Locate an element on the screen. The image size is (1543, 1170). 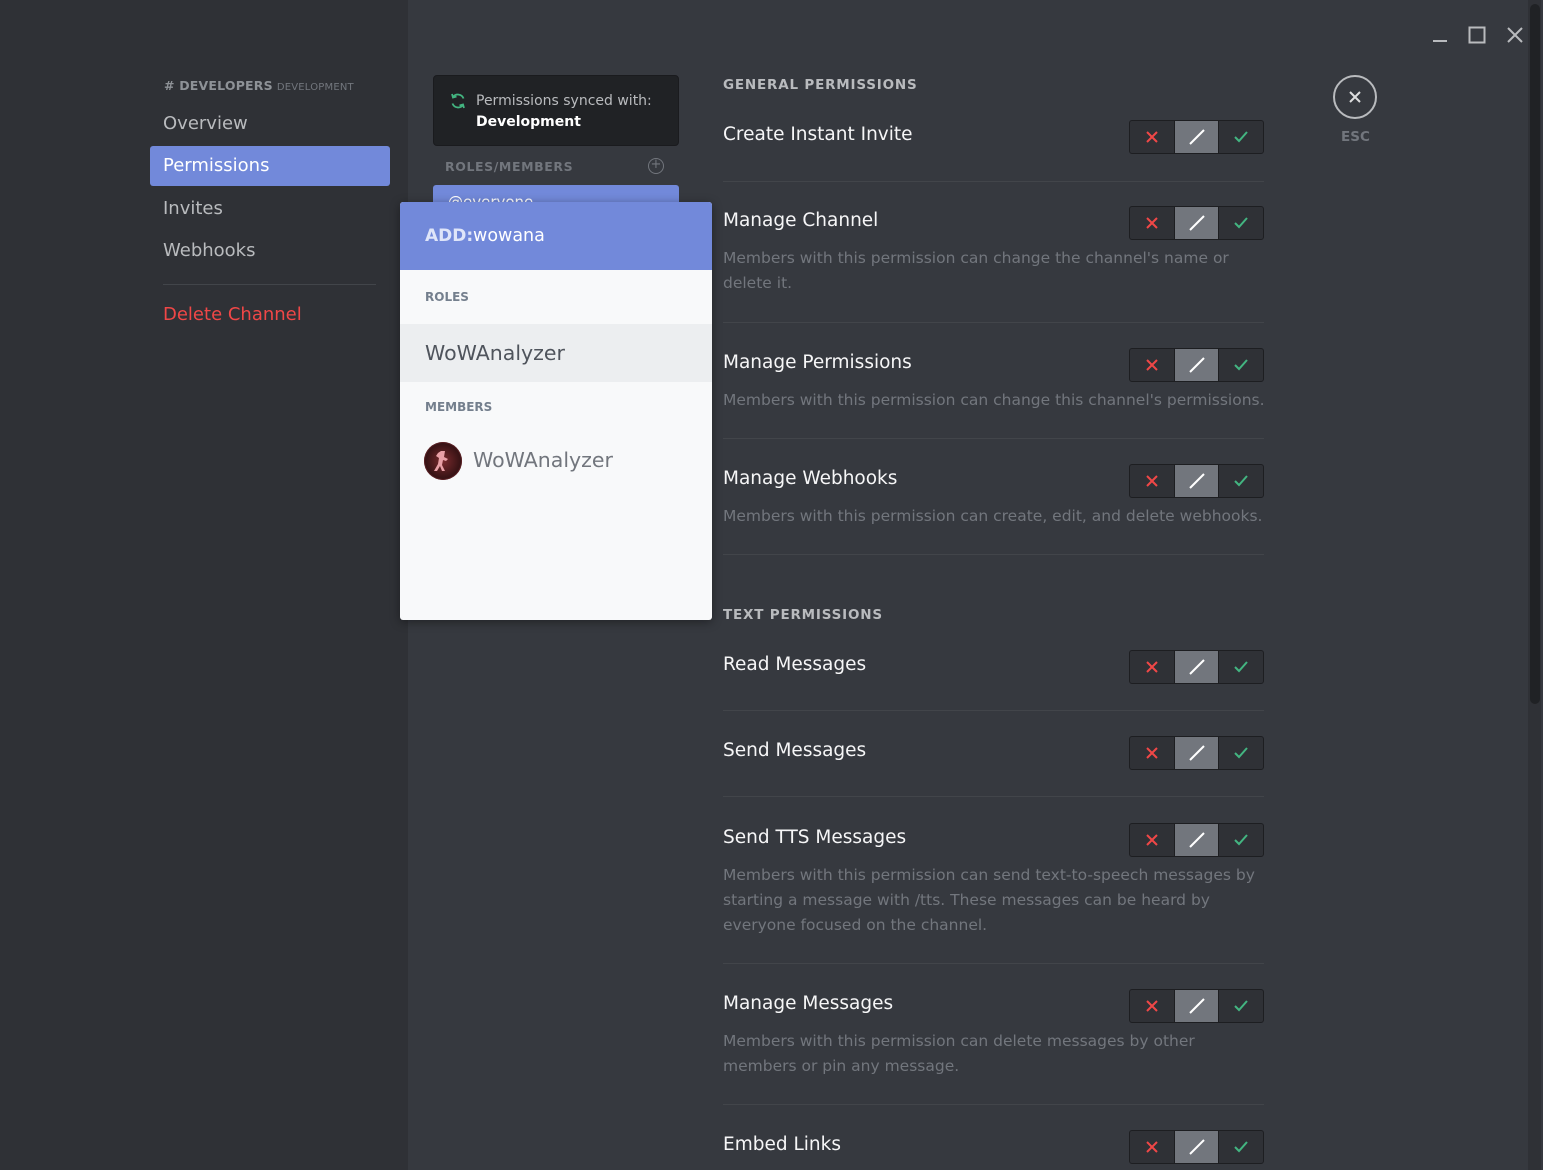
roles-members-header: ROLES/MEMBERS is located at coordinates (509, 166).